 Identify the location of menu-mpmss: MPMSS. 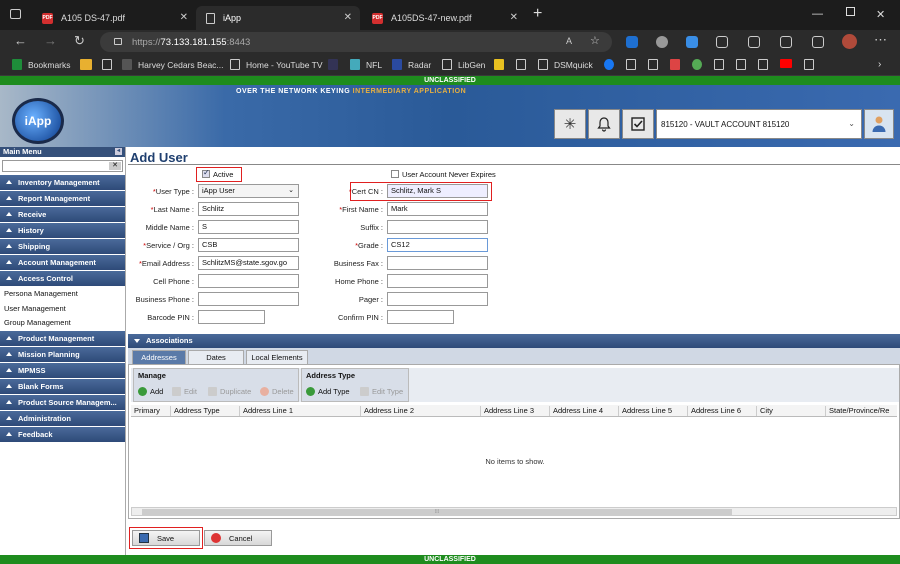
(62, 370).